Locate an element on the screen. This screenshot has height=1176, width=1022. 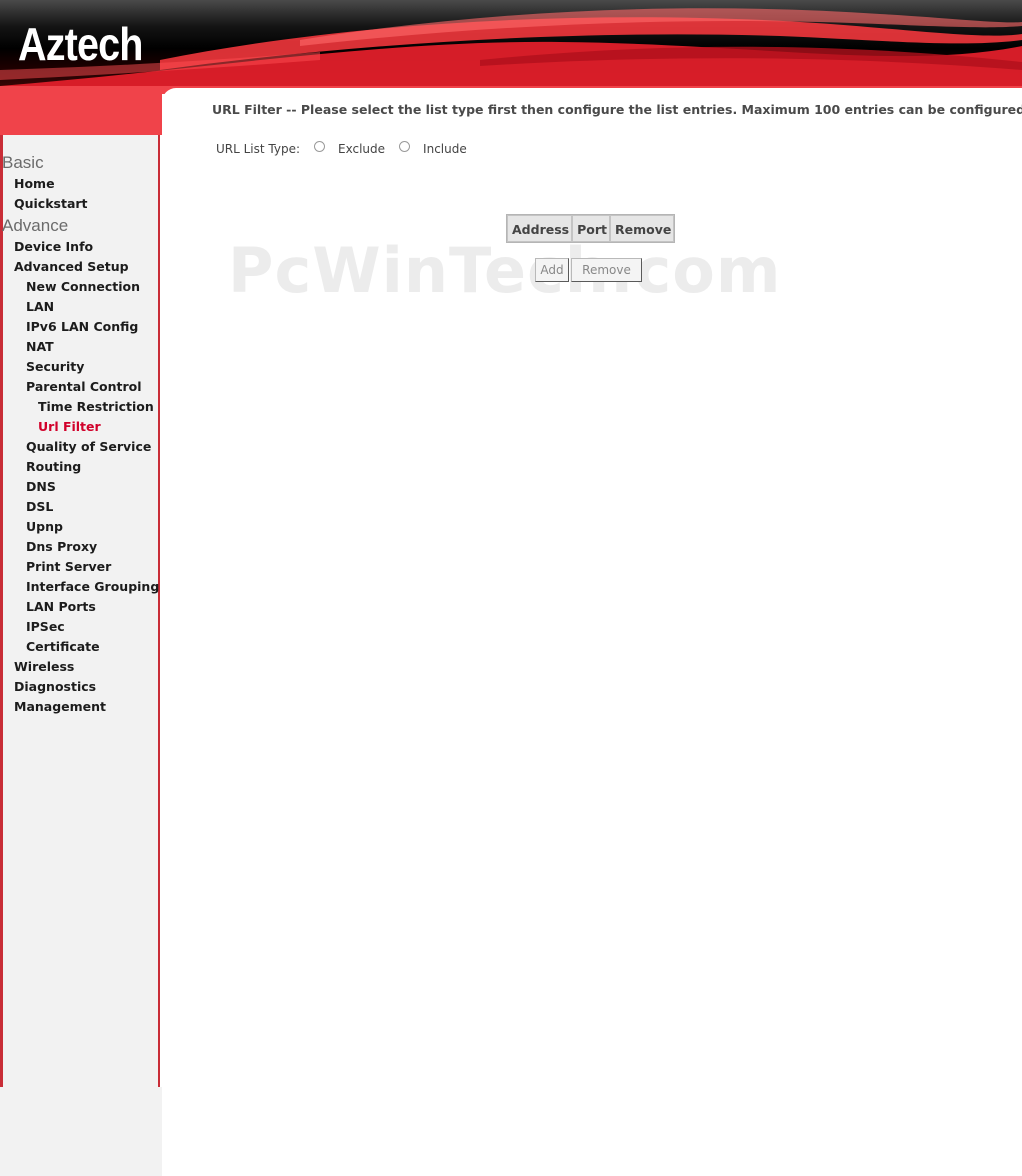
remove-button: Remove is located at coordinates (606, 270).